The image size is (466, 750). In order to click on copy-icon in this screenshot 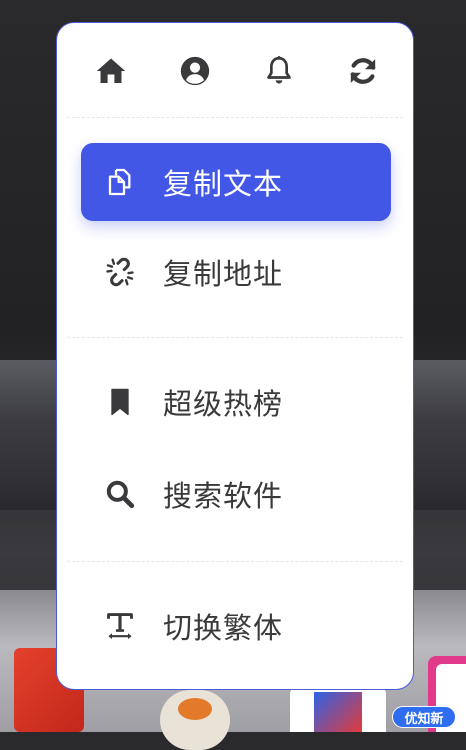, I will do `click(120, 182)`.